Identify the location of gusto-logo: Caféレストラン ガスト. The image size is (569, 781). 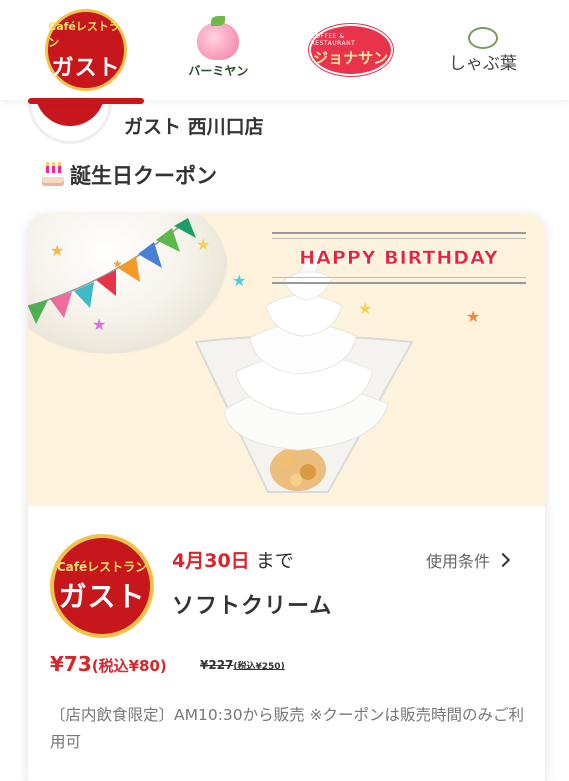
(86, 50).